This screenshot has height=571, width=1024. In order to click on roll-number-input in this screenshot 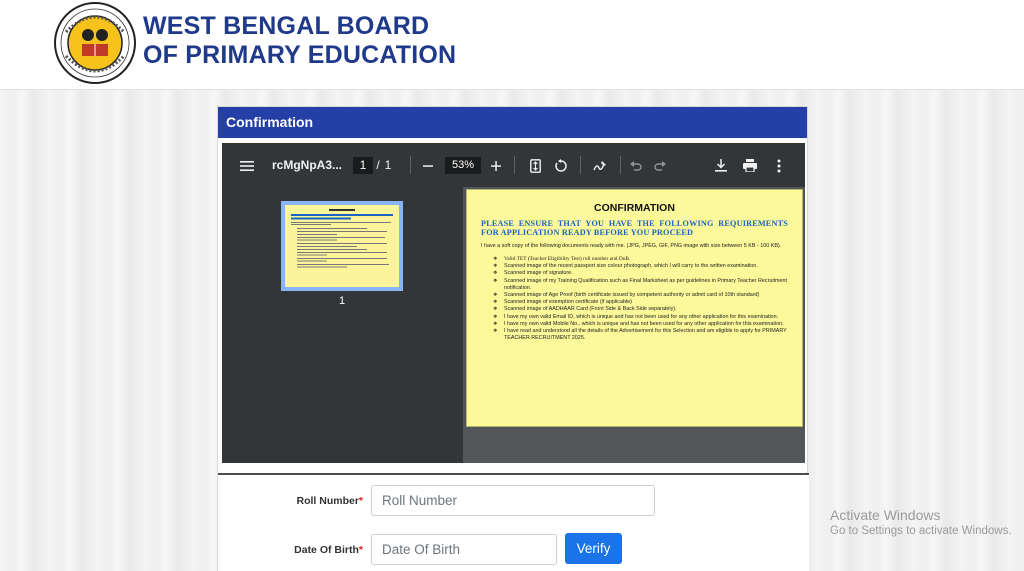, I will do `click(513, 500)`.